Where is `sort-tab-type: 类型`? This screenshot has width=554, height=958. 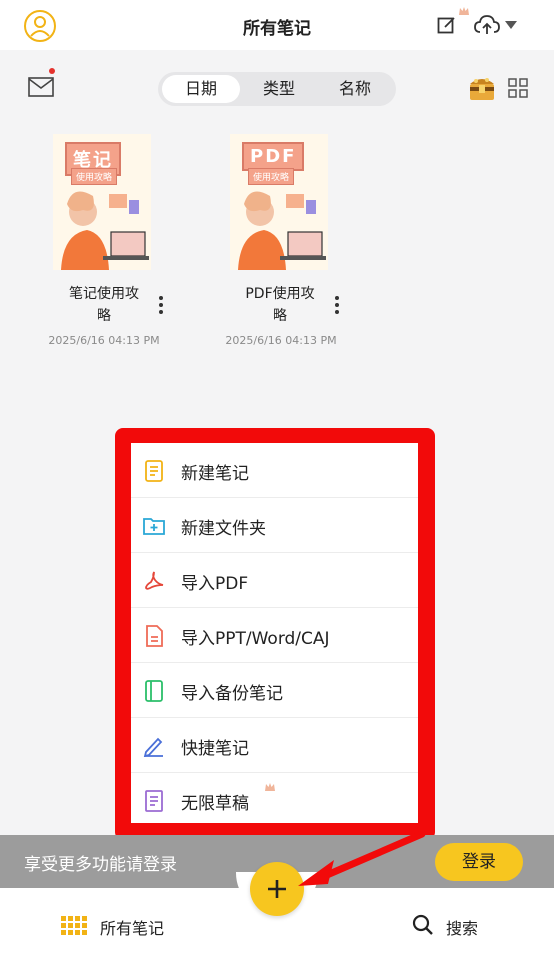
sort-tab-type: 类型 is located at coordinates (279, 89).